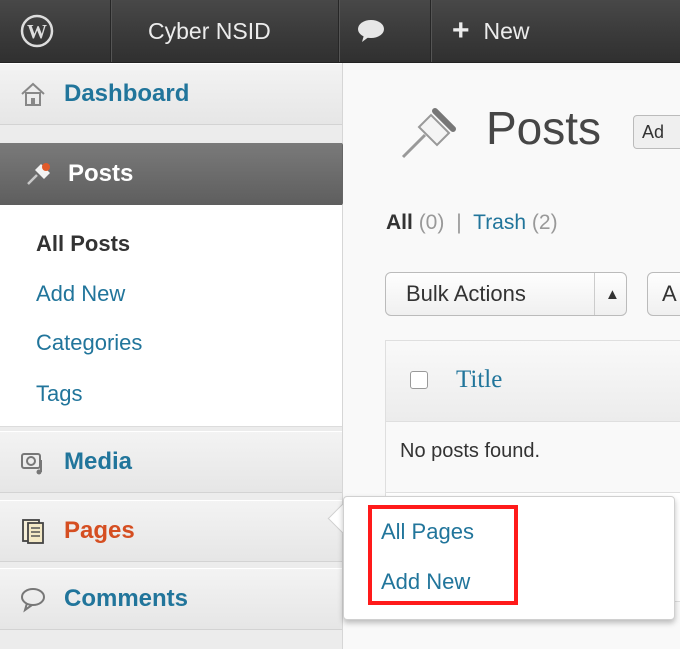 This screenshot has width=680, height=649. What do you see at coordinates (127, 93) in the screenshot?
I see `sidebar-label-dashboard: Dashboard` at bounding box center [127, 93].